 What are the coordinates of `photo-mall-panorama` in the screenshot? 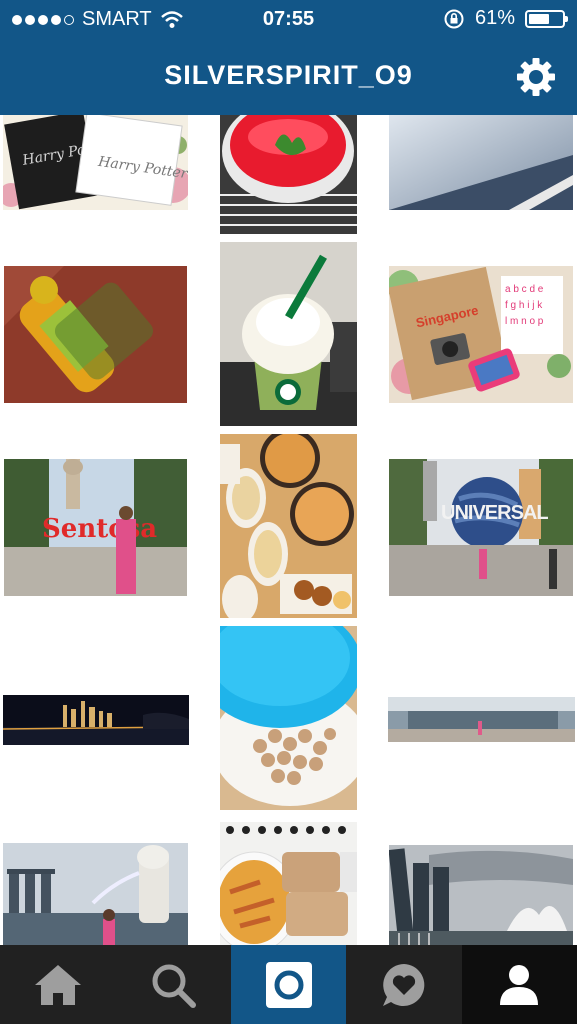 It's located at (481, 719).